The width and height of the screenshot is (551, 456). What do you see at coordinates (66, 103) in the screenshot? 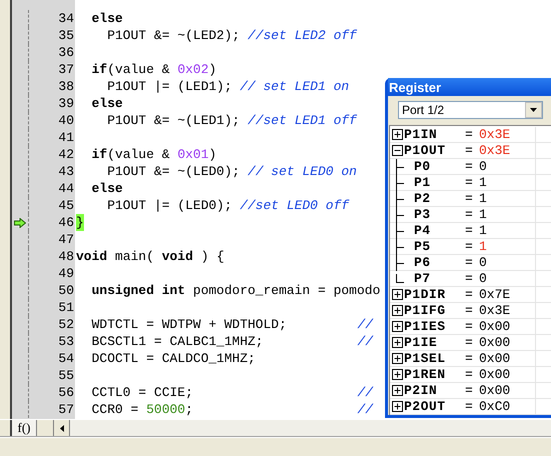
I see `line-number: 39` at bounding box center [66, 103].